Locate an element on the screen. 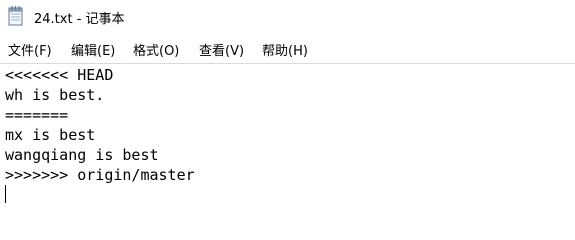 The height and width of the screenshot is (240, 575). text-line-1: <<<<<<< HEAD is located at coordinates (59, 75).